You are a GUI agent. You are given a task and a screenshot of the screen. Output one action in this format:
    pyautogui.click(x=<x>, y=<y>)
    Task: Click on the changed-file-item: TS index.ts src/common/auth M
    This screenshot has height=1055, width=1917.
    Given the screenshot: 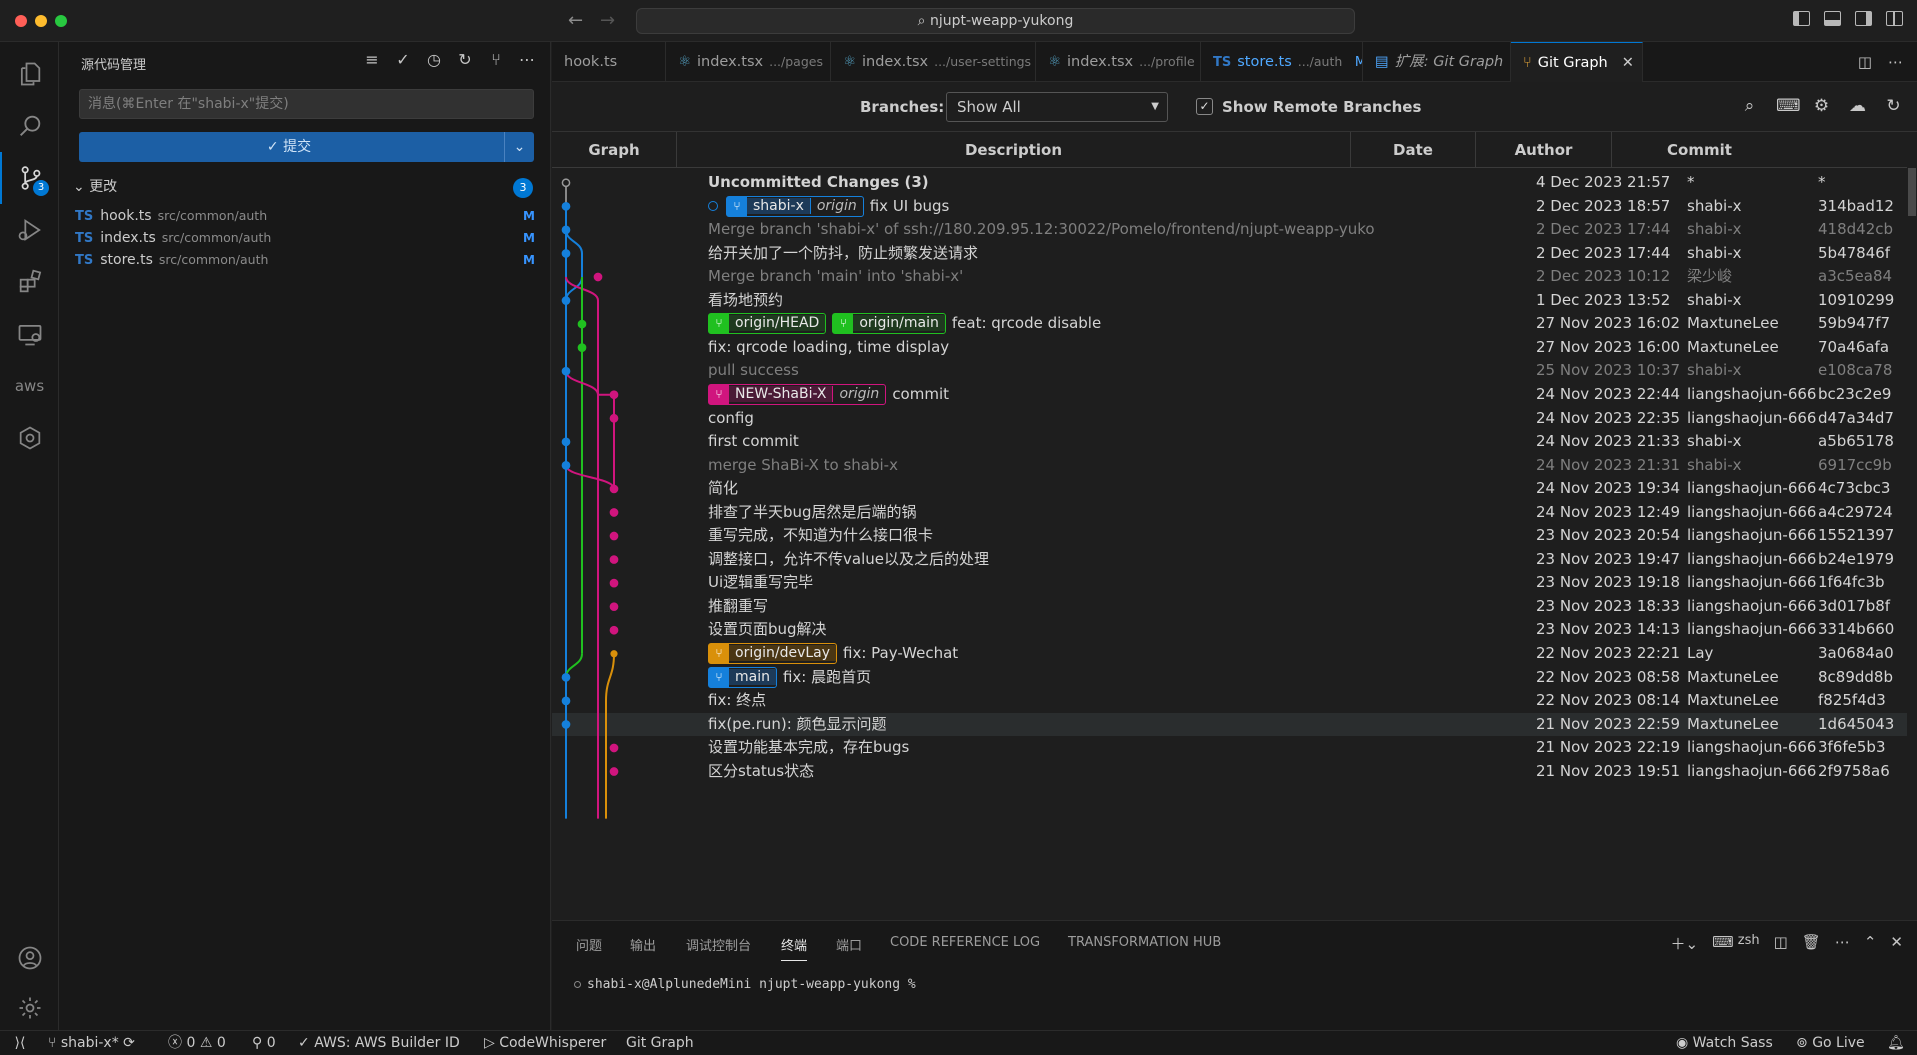 What is the action you would take?
    pyautogui.click(x=305, y=238)
    